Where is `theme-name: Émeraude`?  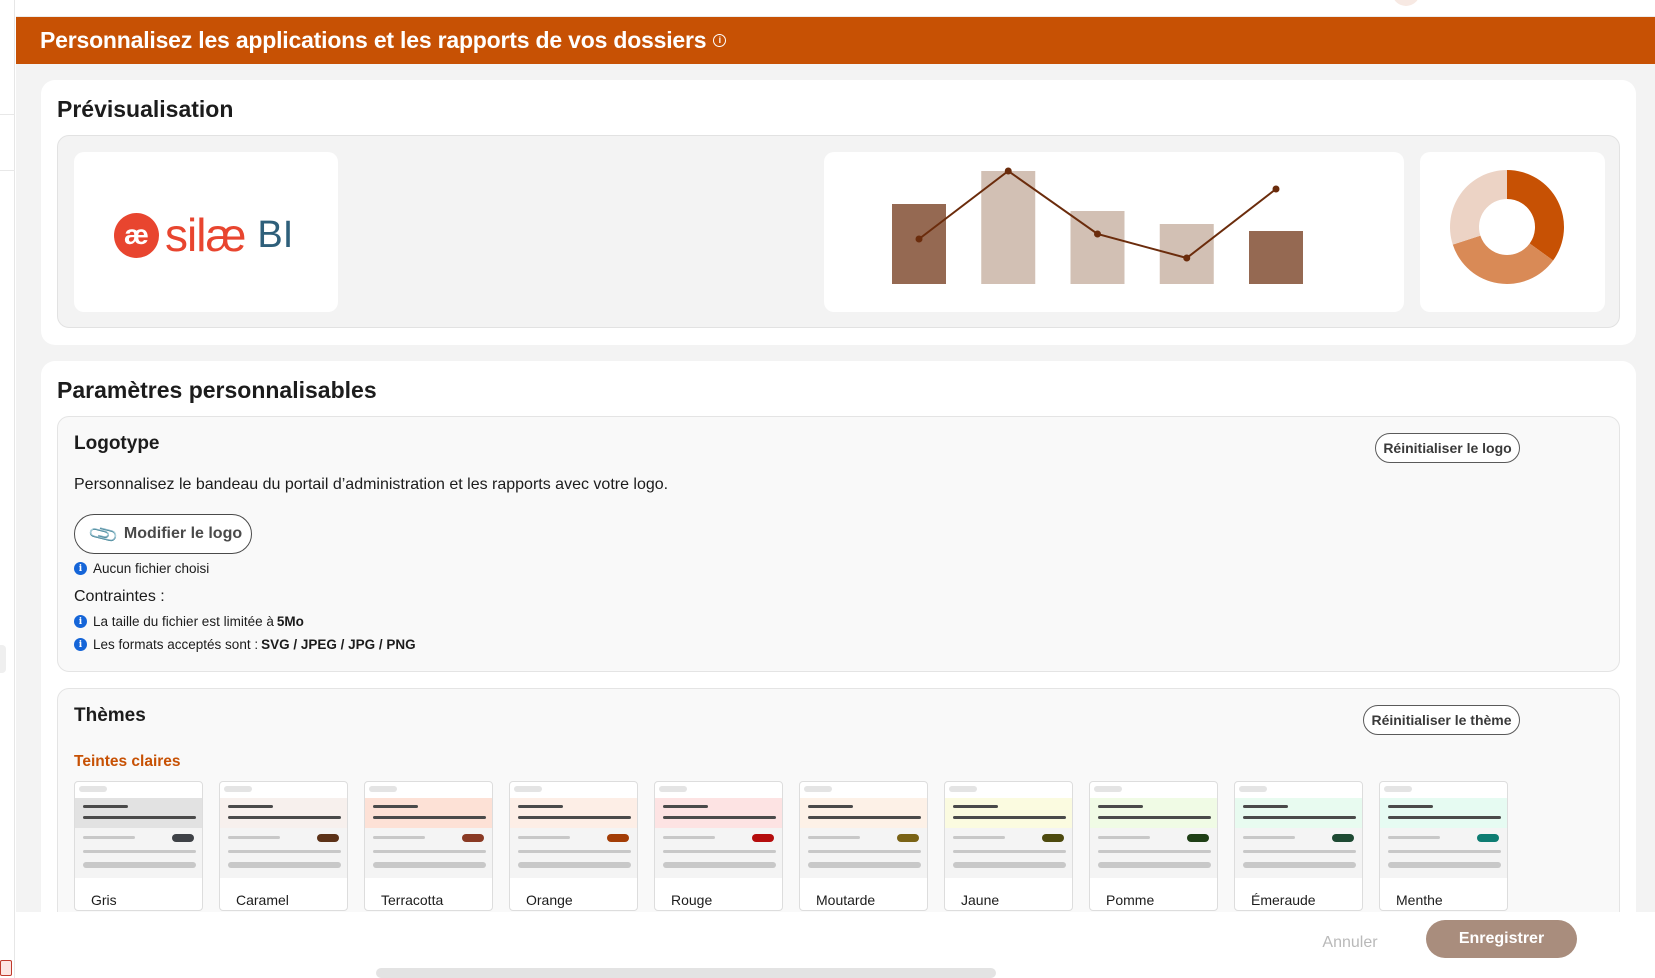 theme-name: Émeraude is located at coordinates (1283, 900).